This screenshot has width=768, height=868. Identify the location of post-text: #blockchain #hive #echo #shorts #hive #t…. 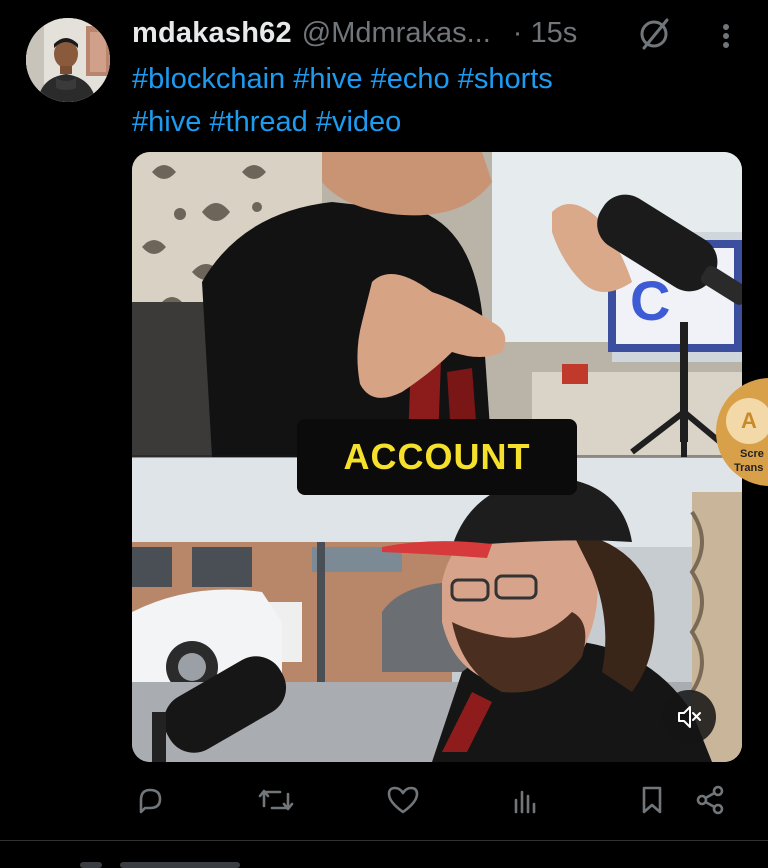
(412, 101).